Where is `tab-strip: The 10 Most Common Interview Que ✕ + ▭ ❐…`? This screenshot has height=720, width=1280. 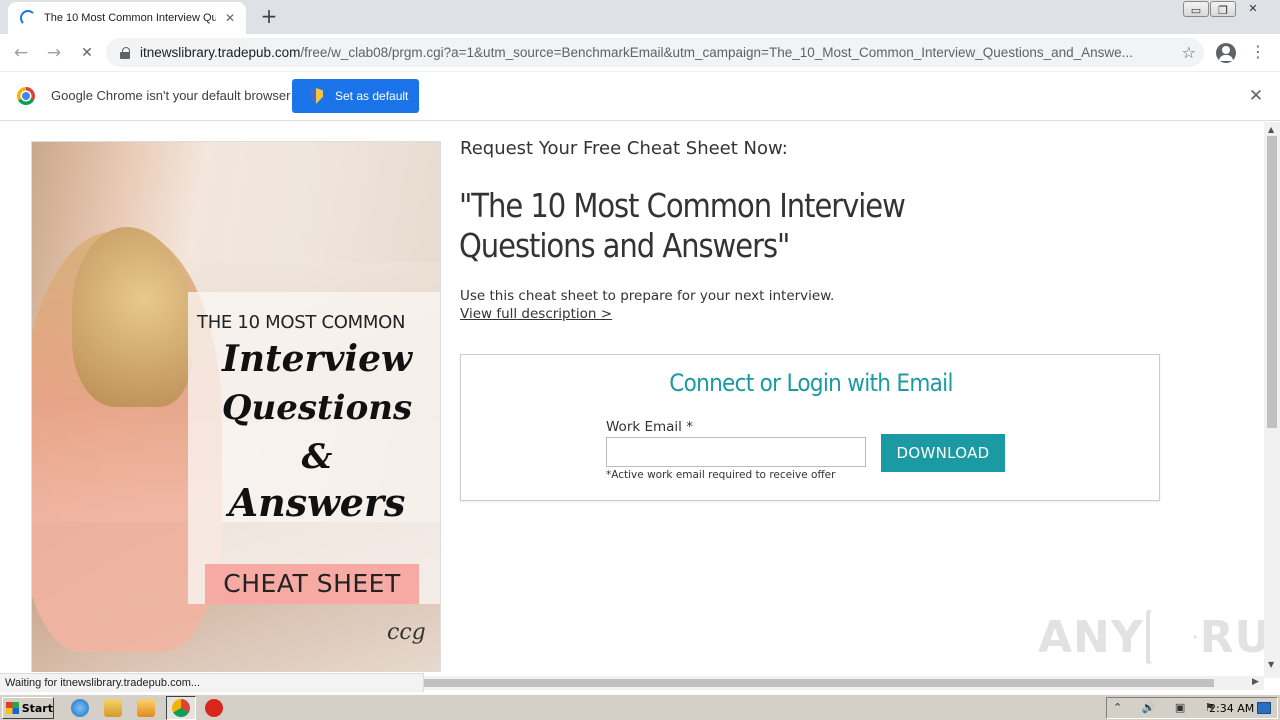
tab-strip: The 10 Most Common Interview Que ✕ + ▭ ❐… is located at coordinates (640, 17).